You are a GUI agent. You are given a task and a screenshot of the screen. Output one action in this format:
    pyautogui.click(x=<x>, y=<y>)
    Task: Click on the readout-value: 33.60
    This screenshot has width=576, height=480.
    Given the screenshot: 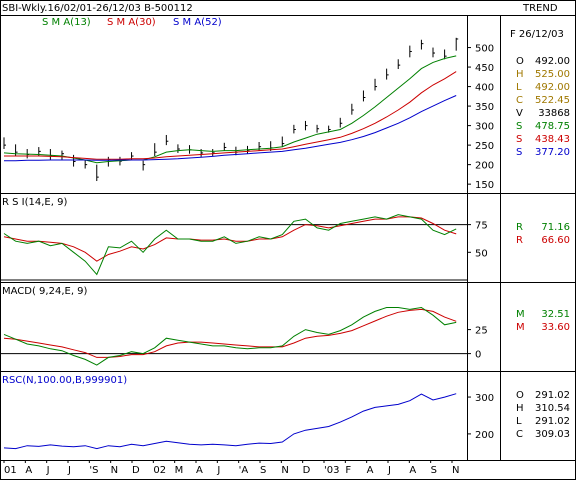 What is the action you would take?
    pyautogui.click(x=555, y=327)
    